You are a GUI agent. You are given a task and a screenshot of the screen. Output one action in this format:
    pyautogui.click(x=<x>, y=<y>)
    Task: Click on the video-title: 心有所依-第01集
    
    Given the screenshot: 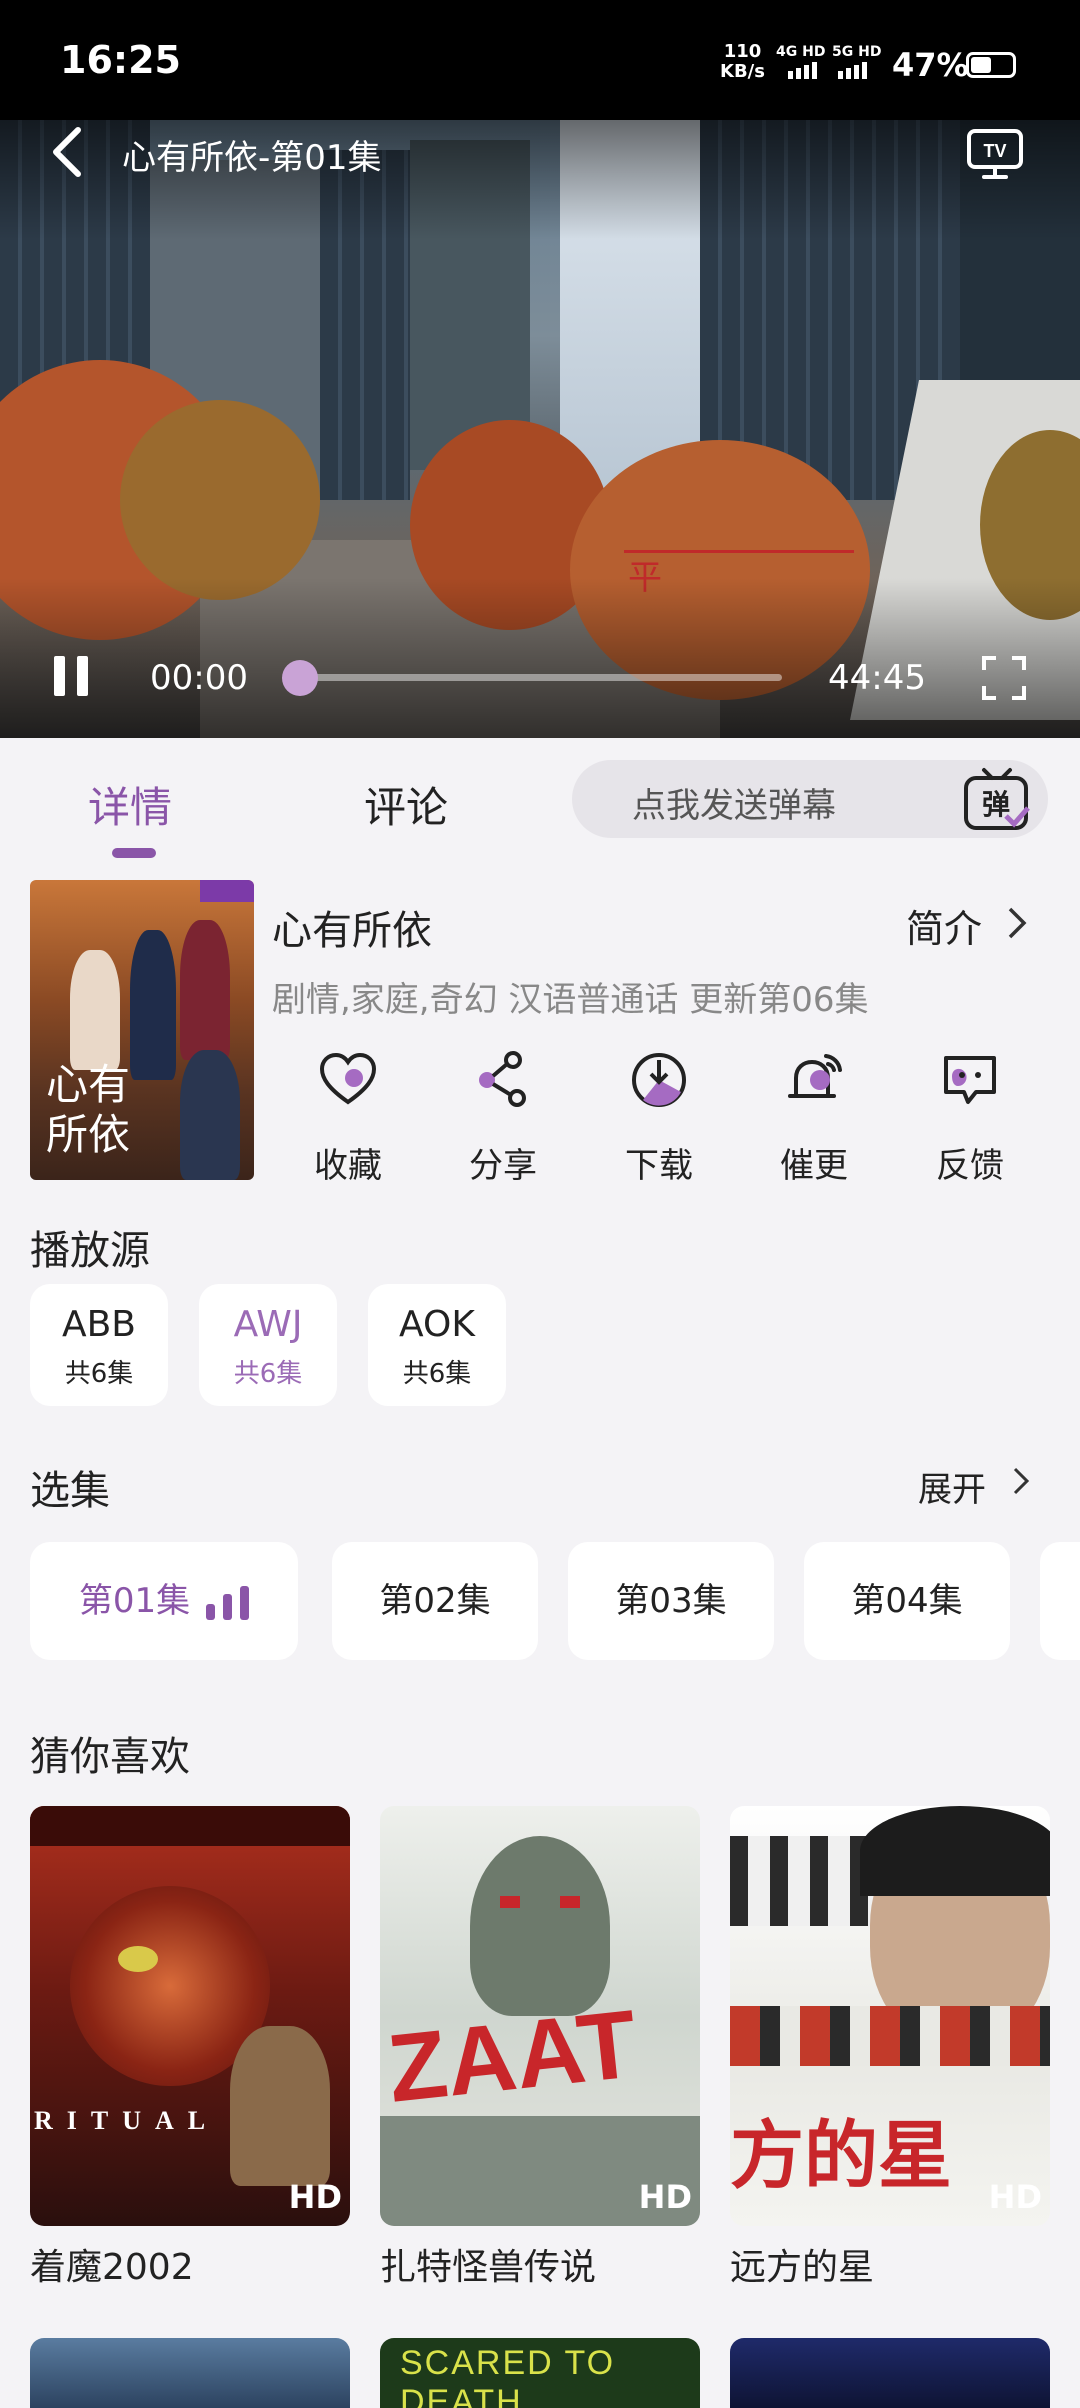 What is the action you would take?
    pyautogui.click(x=252, y=158)
    